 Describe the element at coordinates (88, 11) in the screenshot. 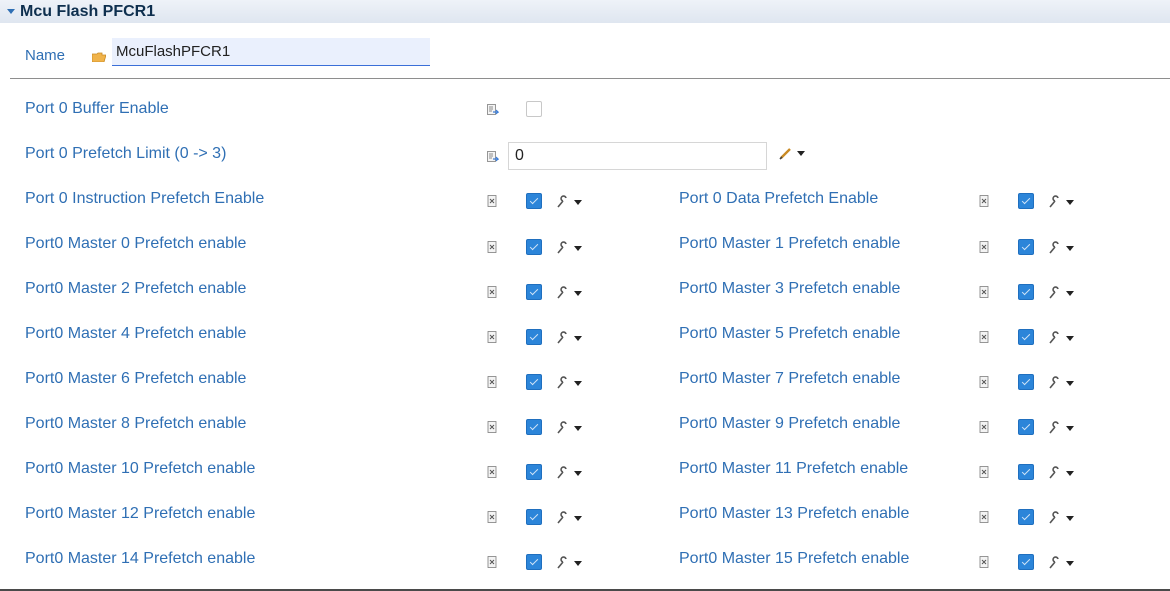

I see `section-title: Mcu Flash PFCR1` at that location.